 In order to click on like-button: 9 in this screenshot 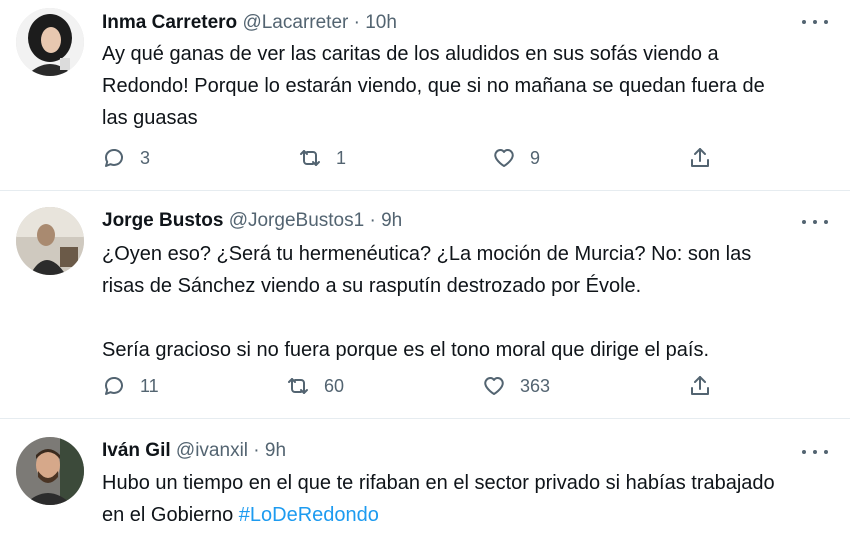, I will do `click(516, 158)`.